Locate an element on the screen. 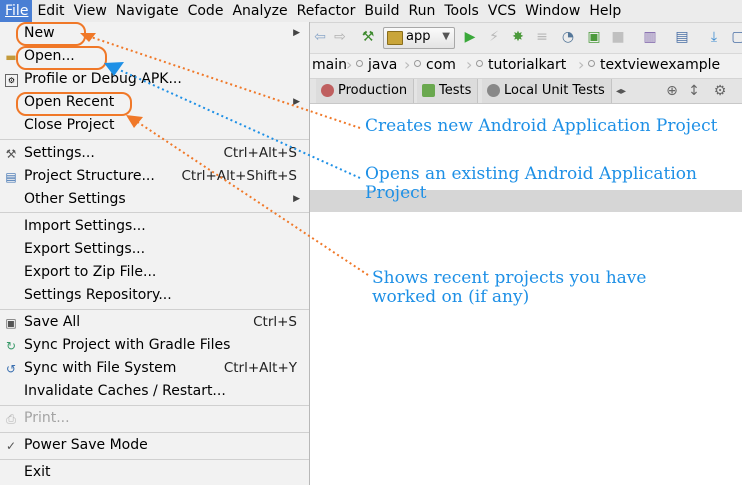 The height and width of the screenshot is (485, 742). arrow-recent-line is located at coordinates (250, 197).